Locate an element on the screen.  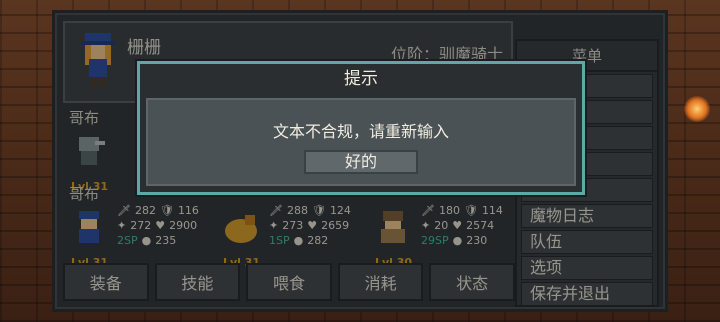
party-member: 🗡282🛡116 ✦272♥2900 2SP●235 Lvl 31 is located at coordinates (137, 236).